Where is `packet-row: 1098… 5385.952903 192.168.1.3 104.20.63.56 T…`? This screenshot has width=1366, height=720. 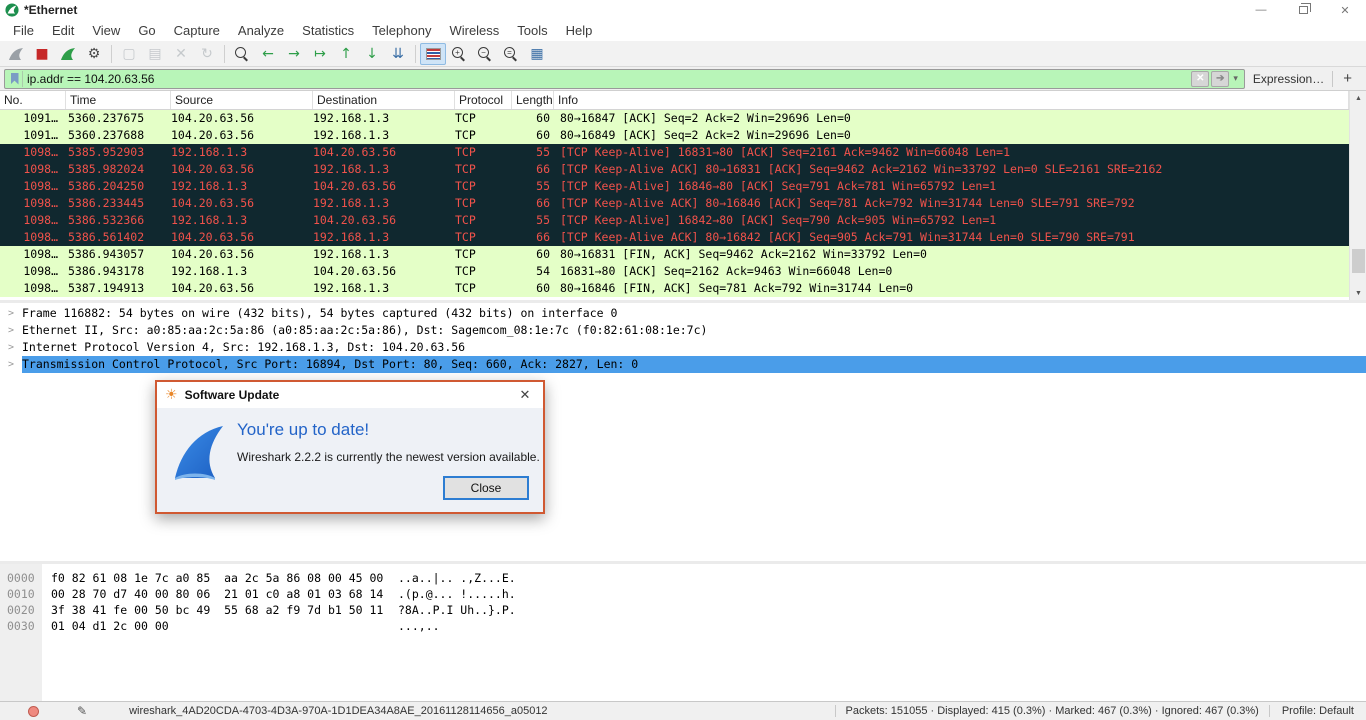
packet-row: 1098… 5385.952903 192.168.1.3 104.20.63.56 T… is located at coordinates (674, 152).